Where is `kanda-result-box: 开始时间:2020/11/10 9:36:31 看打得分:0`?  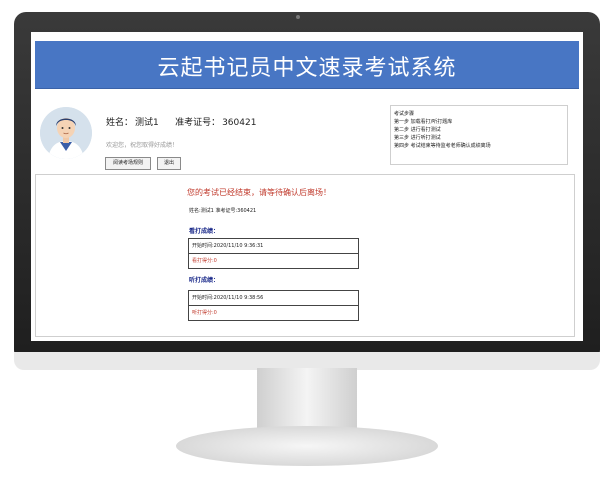 kanda-result-box: 开始时间:2020/11/10 9:36:31 看打得分:0 is located at coordinates (273, 253).